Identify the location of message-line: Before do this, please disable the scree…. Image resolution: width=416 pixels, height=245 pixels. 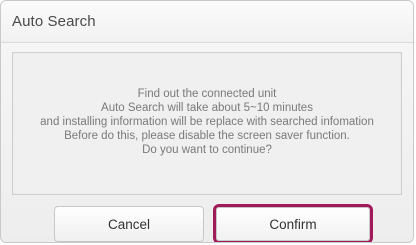
(207, 136).